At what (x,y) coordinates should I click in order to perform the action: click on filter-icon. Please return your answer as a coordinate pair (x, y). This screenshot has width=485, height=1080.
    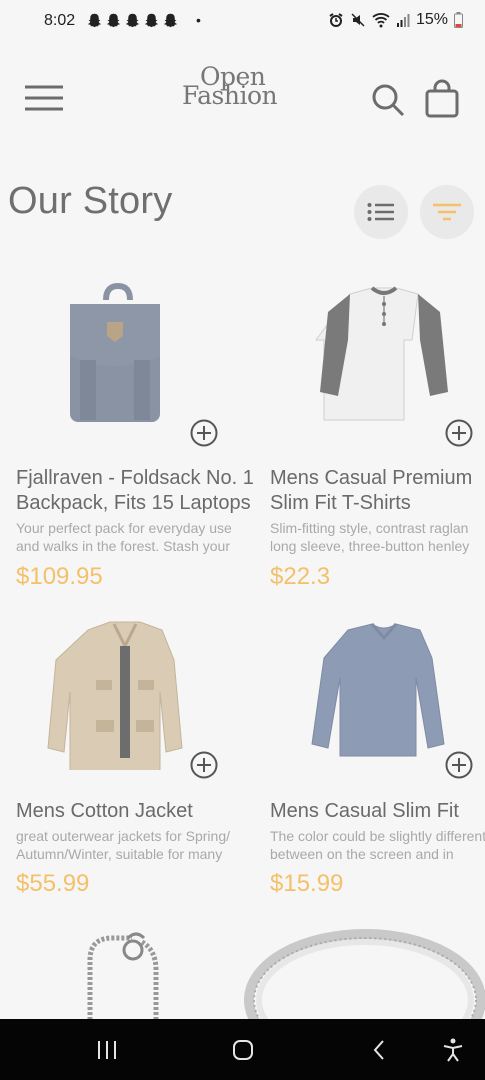
    Looking at the image, I should click on (447, 212).